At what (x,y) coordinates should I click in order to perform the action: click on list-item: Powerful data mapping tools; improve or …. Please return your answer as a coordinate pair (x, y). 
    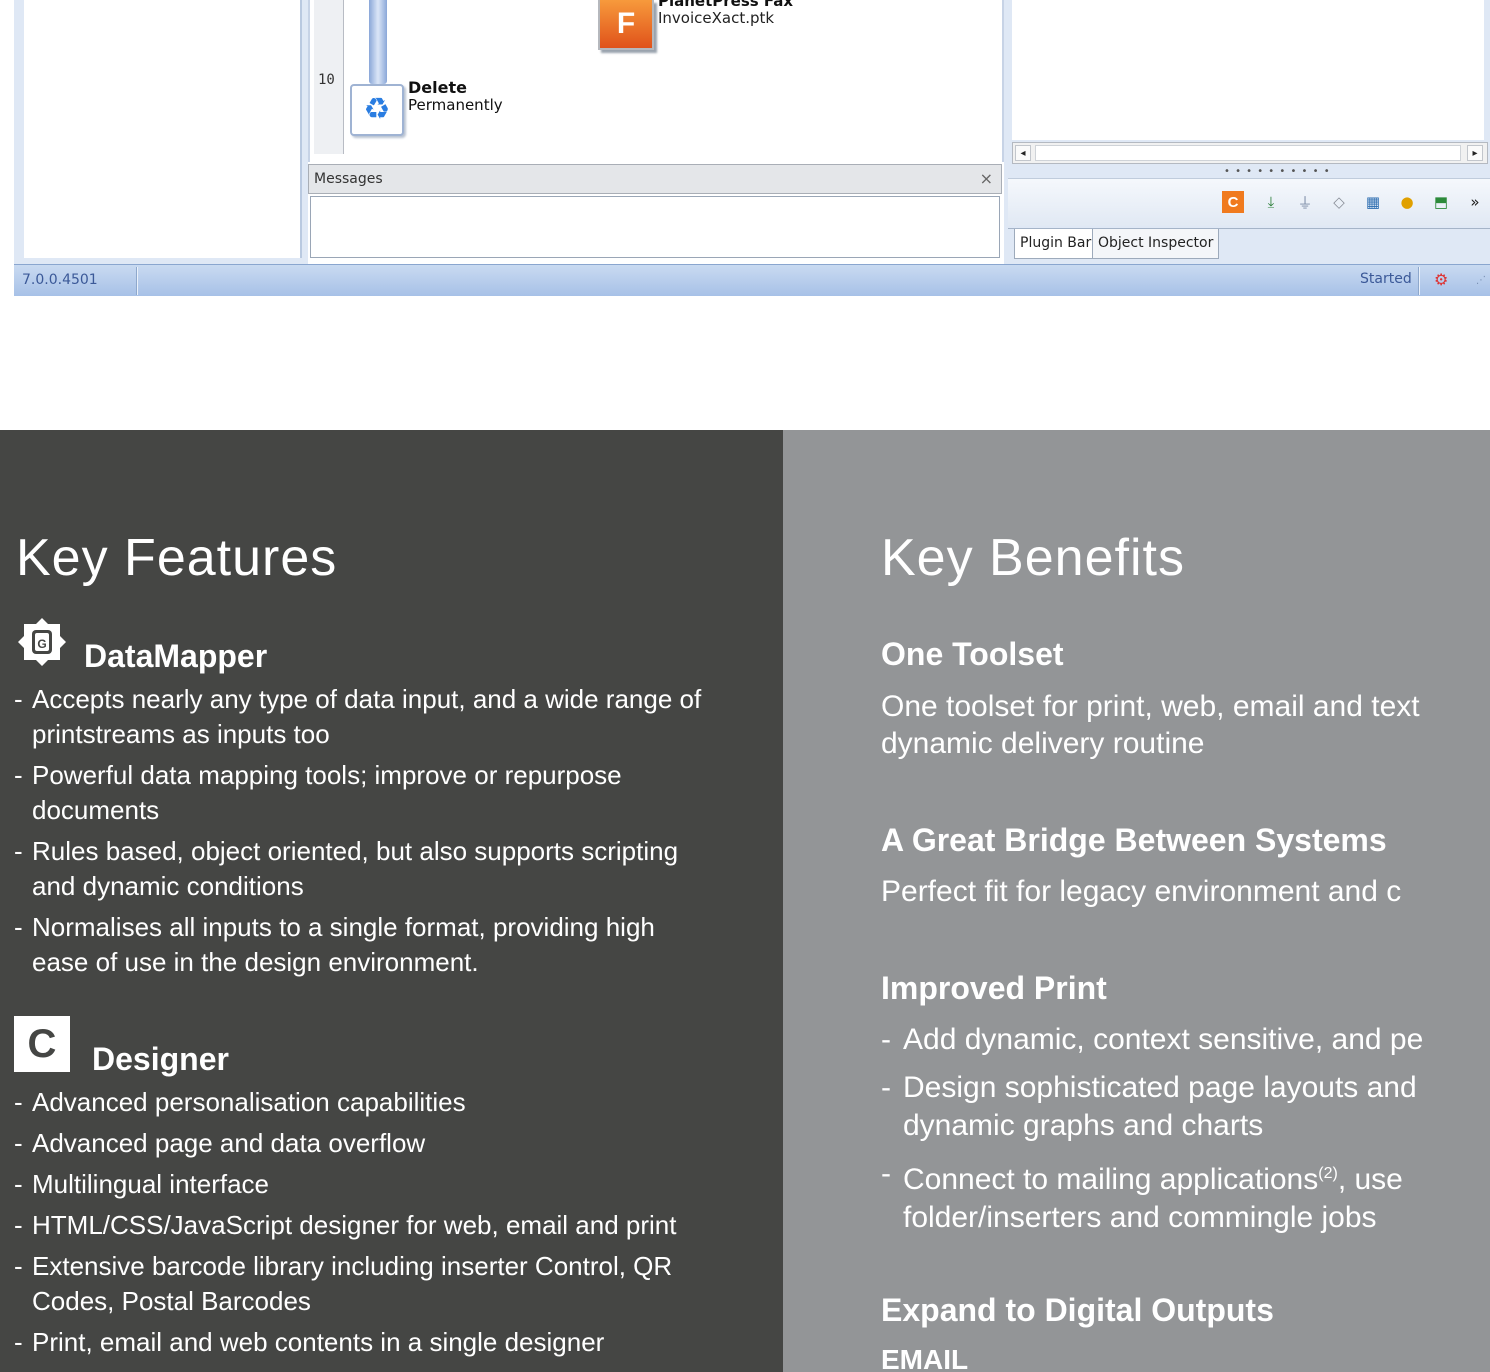
    Looking at the image, I should click on (359, 793).